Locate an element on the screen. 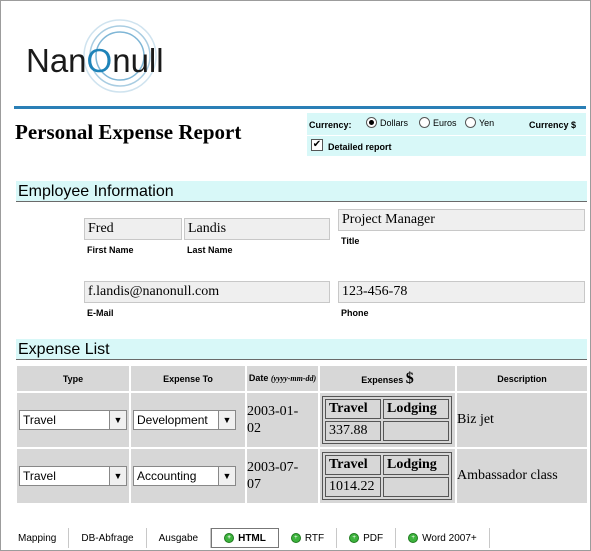  last-name-label: Last Name is located at coordinates (210, 250).